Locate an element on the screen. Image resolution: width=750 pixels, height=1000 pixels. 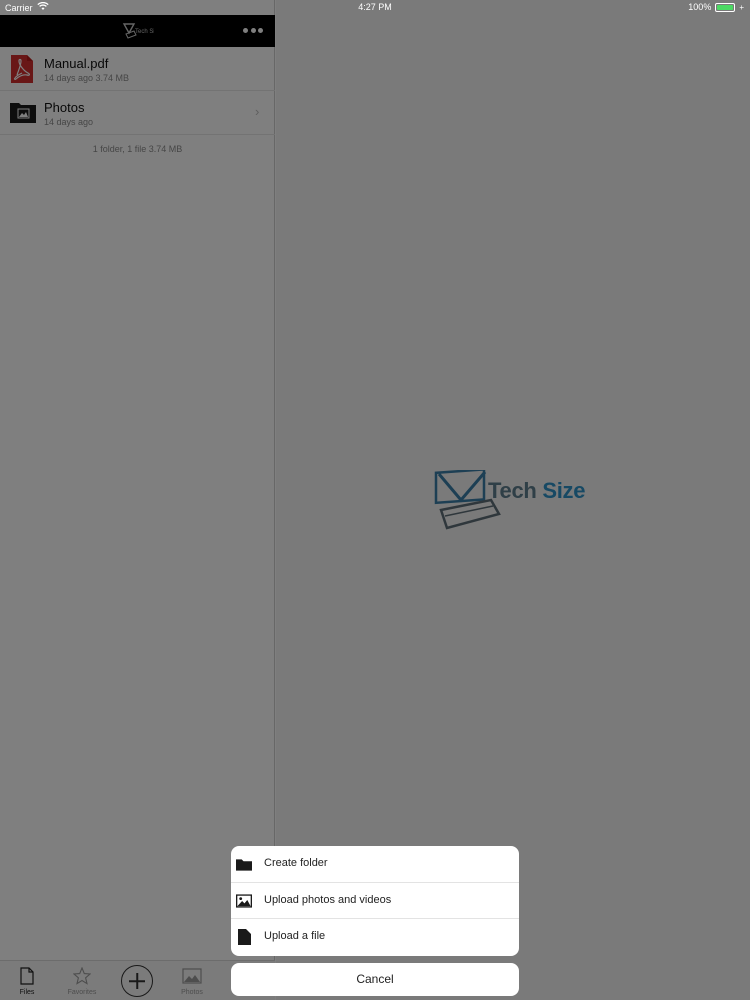
action-upload-file: Upload a file is located at coordinates (375, 937).